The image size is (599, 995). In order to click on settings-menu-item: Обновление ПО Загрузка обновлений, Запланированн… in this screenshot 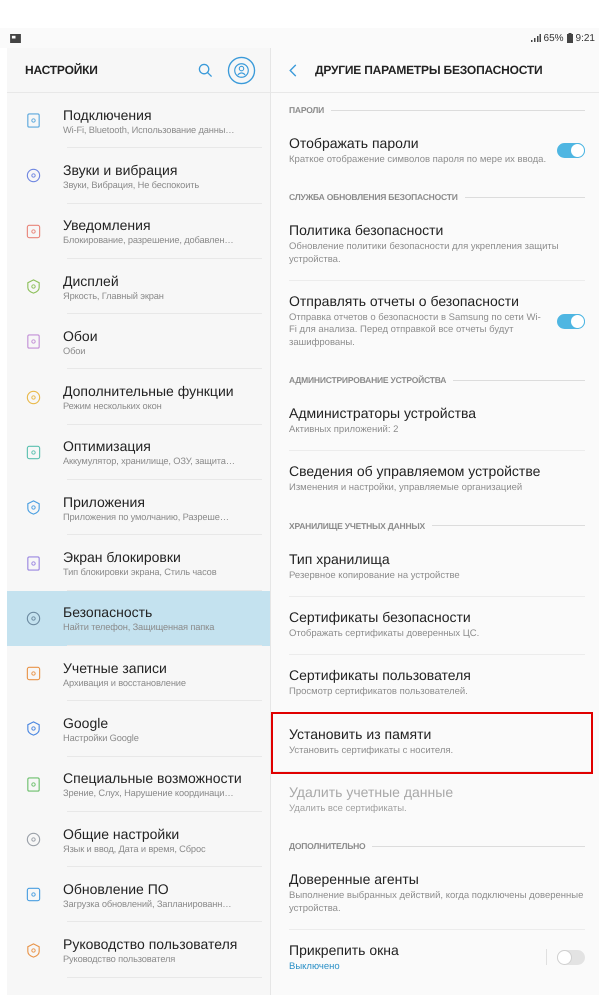, I will do `click(138, 894)`.